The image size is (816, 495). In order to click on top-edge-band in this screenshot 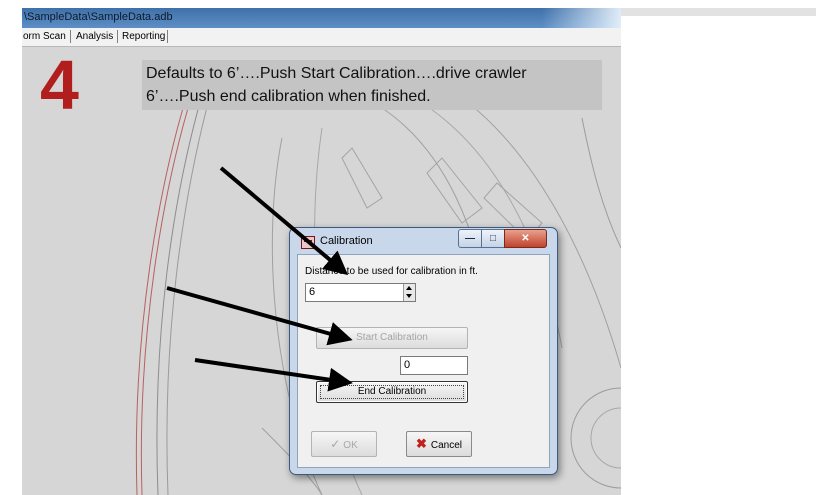, I will do `click(718, 12)`.